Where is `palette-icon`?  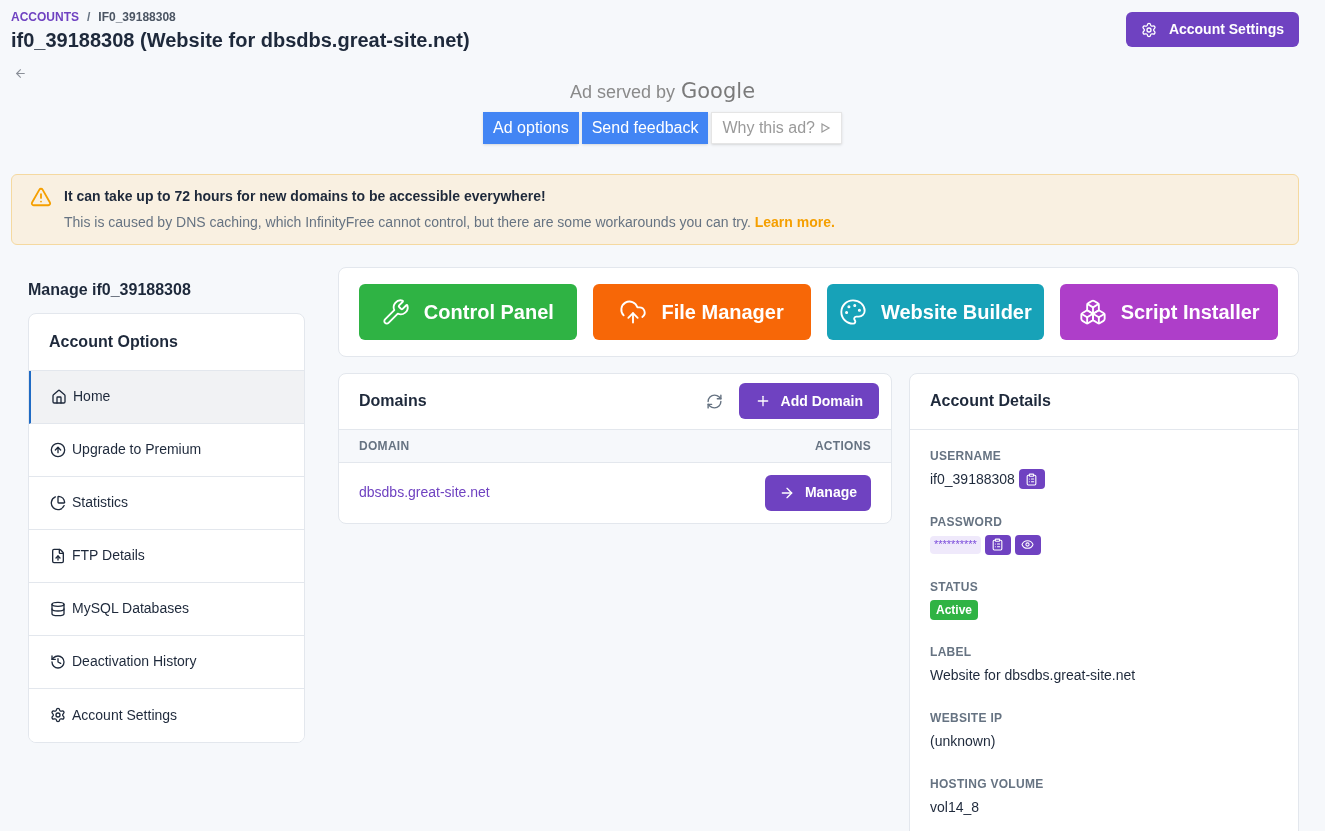 palette-icon is located at coordinates (853, 311).